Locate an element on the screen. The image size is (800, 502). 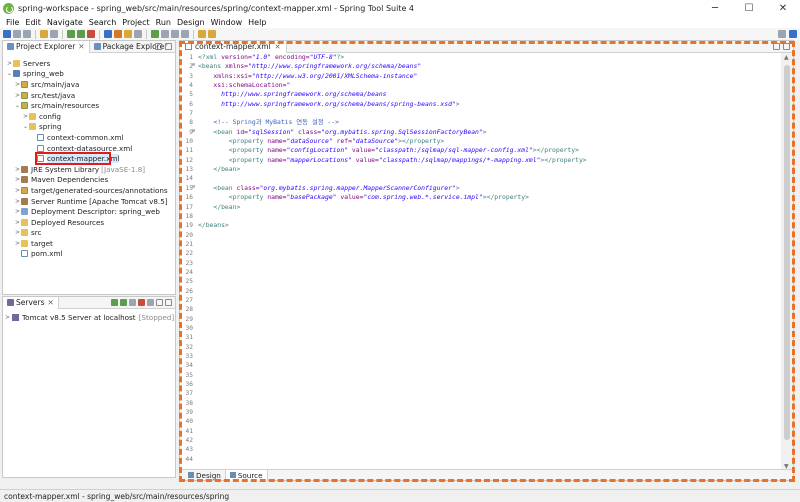
tab-source: Source is located at coordinates (246, 475).